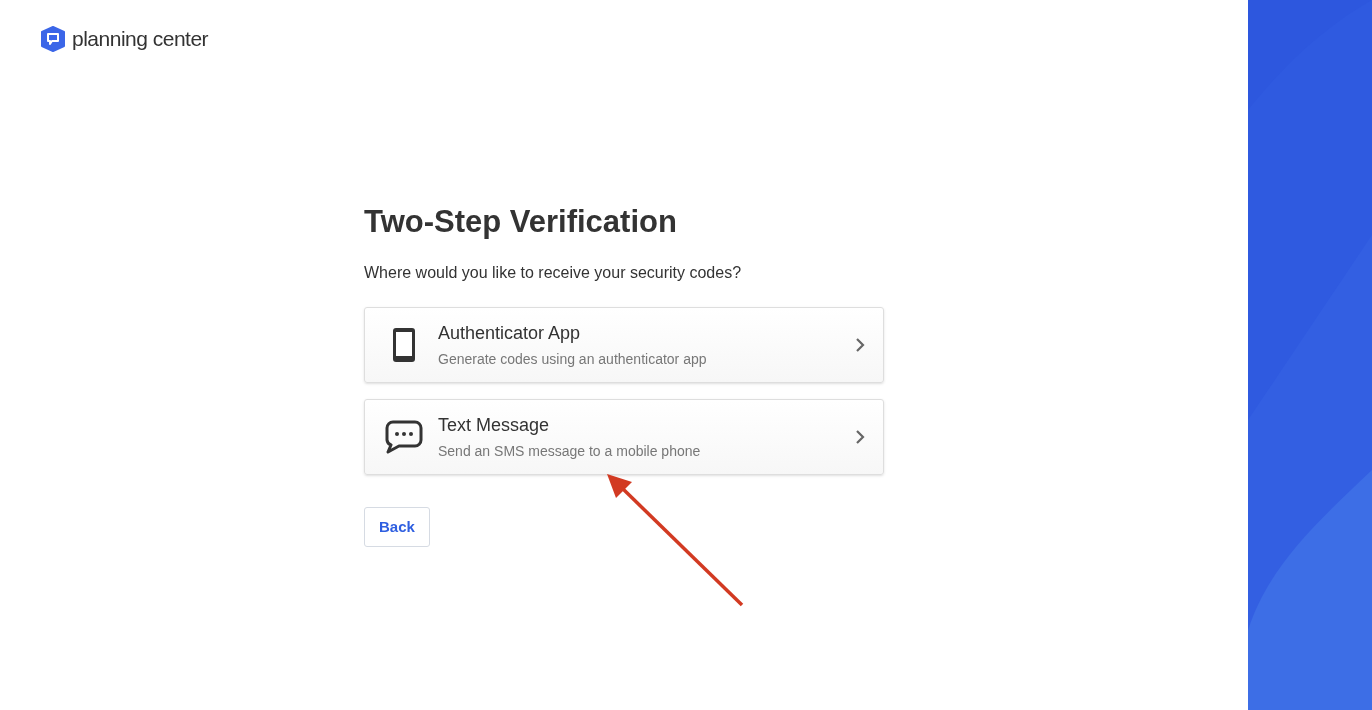 The width and height of the screenshot is (1372, 710). Describe the element at coordinates (521, 221) in the screenshot. I see `page-title: Two-Step Verification` at that location.